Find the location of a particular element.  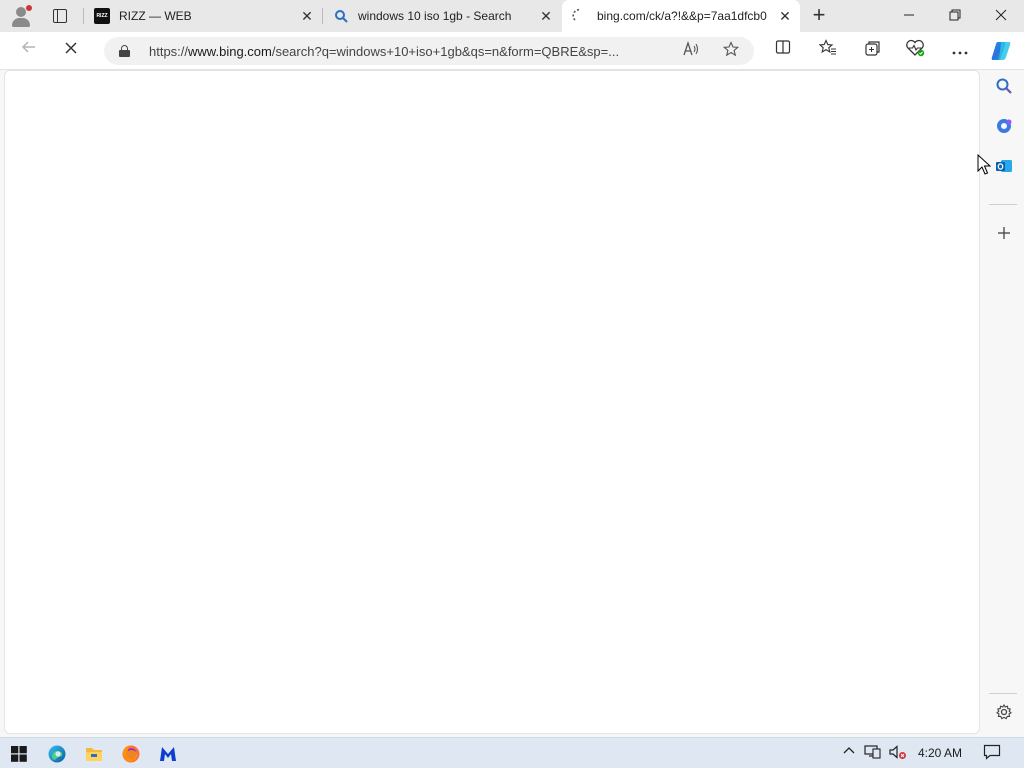

tab-title: windows 10 iso 1gb - Search is located at coordinates (435, 16).